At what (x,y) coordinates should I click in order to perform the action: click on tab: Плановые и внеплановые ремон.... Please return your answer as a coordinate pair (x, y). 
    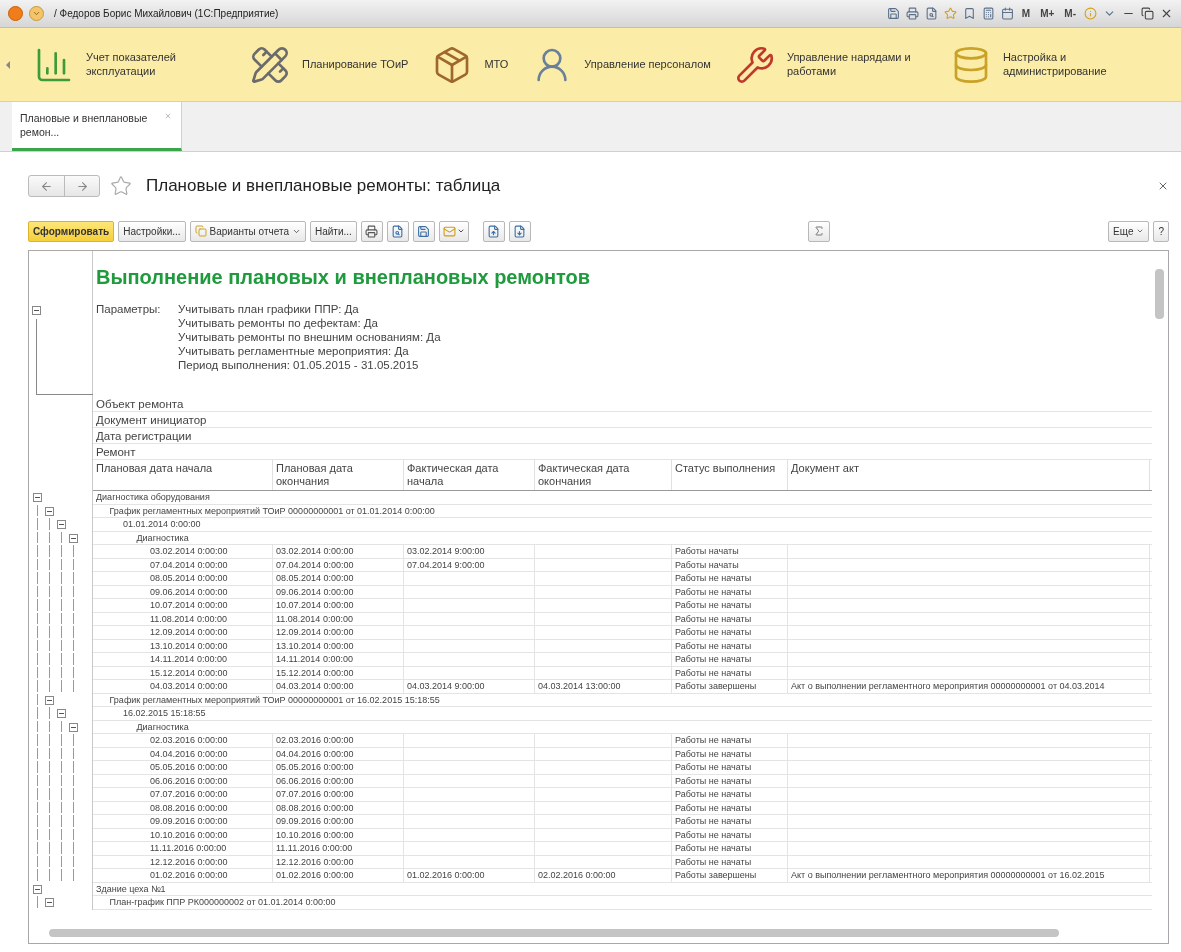
    Looking at the image, I should click on (97, 126).